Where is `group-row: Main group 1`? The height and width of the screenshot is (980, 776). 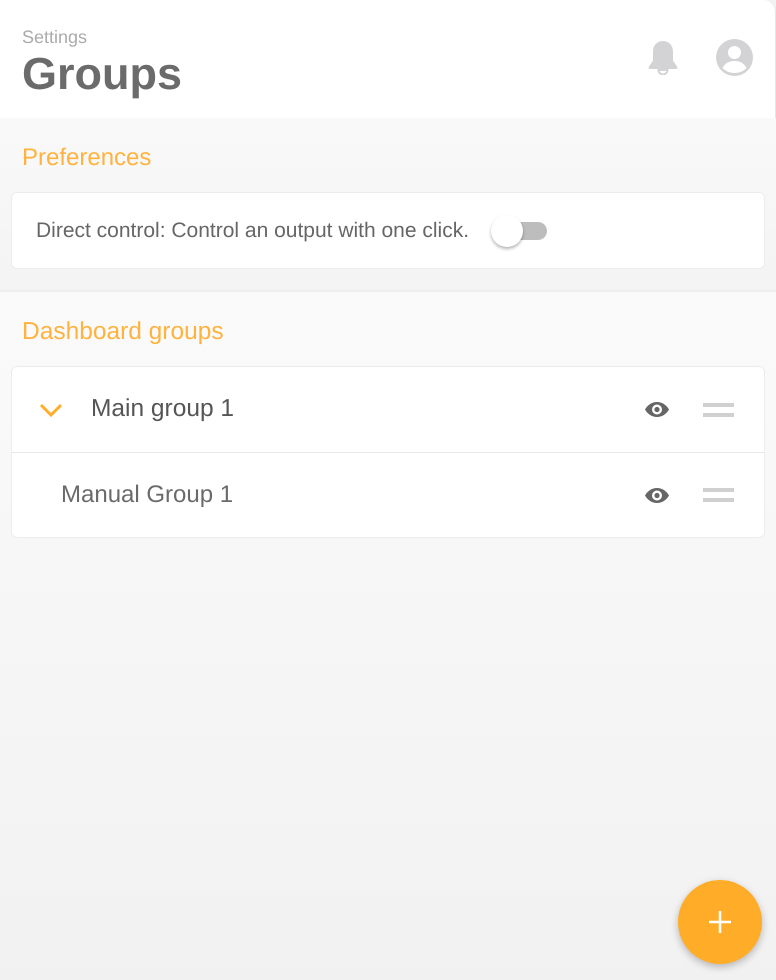
group-row: Main group 1 is located at coordinates (388, 409).